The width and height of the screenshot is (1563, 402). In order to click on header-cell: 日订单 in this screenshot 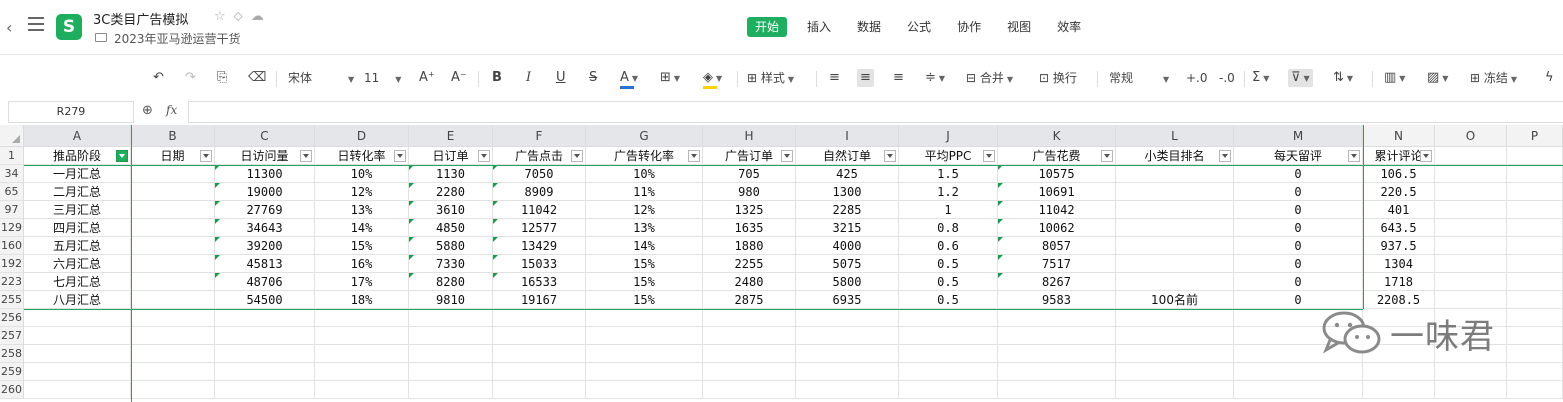, I will do `click(451, 156)`.